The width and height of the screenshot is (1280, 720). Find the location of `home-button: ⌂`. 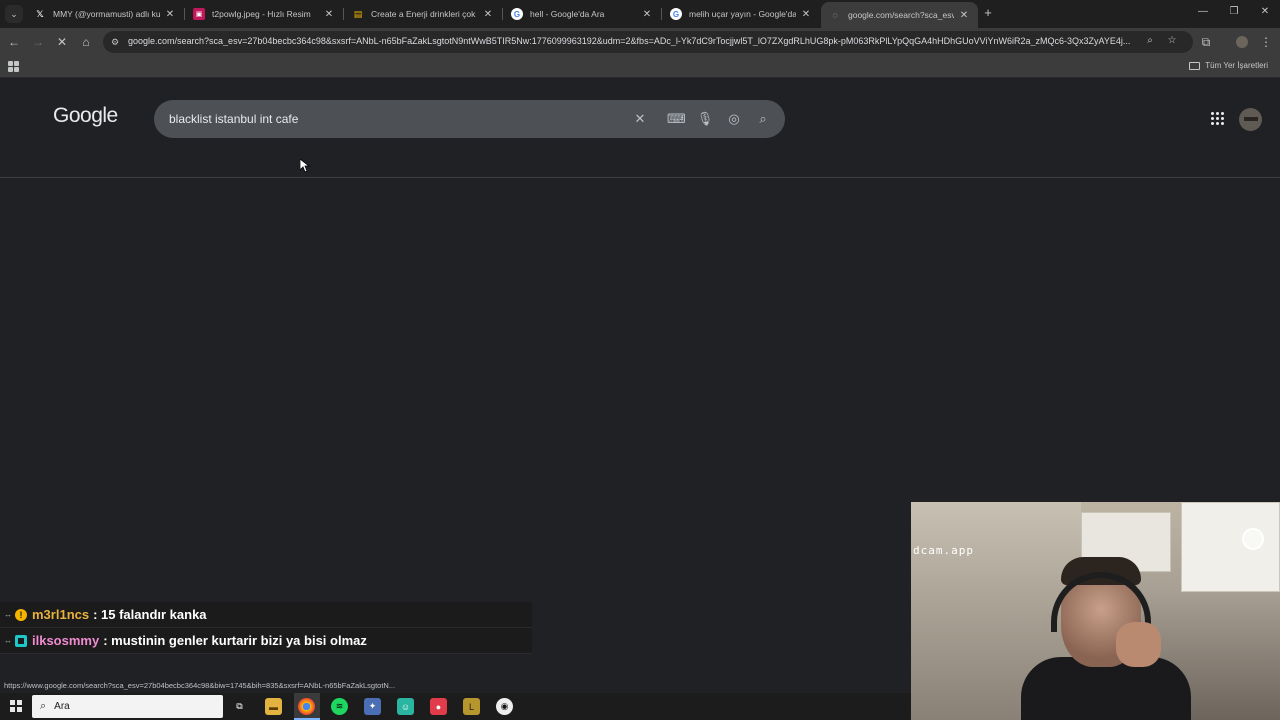

home-button: ⌂ is located at coordinates (86, 42).